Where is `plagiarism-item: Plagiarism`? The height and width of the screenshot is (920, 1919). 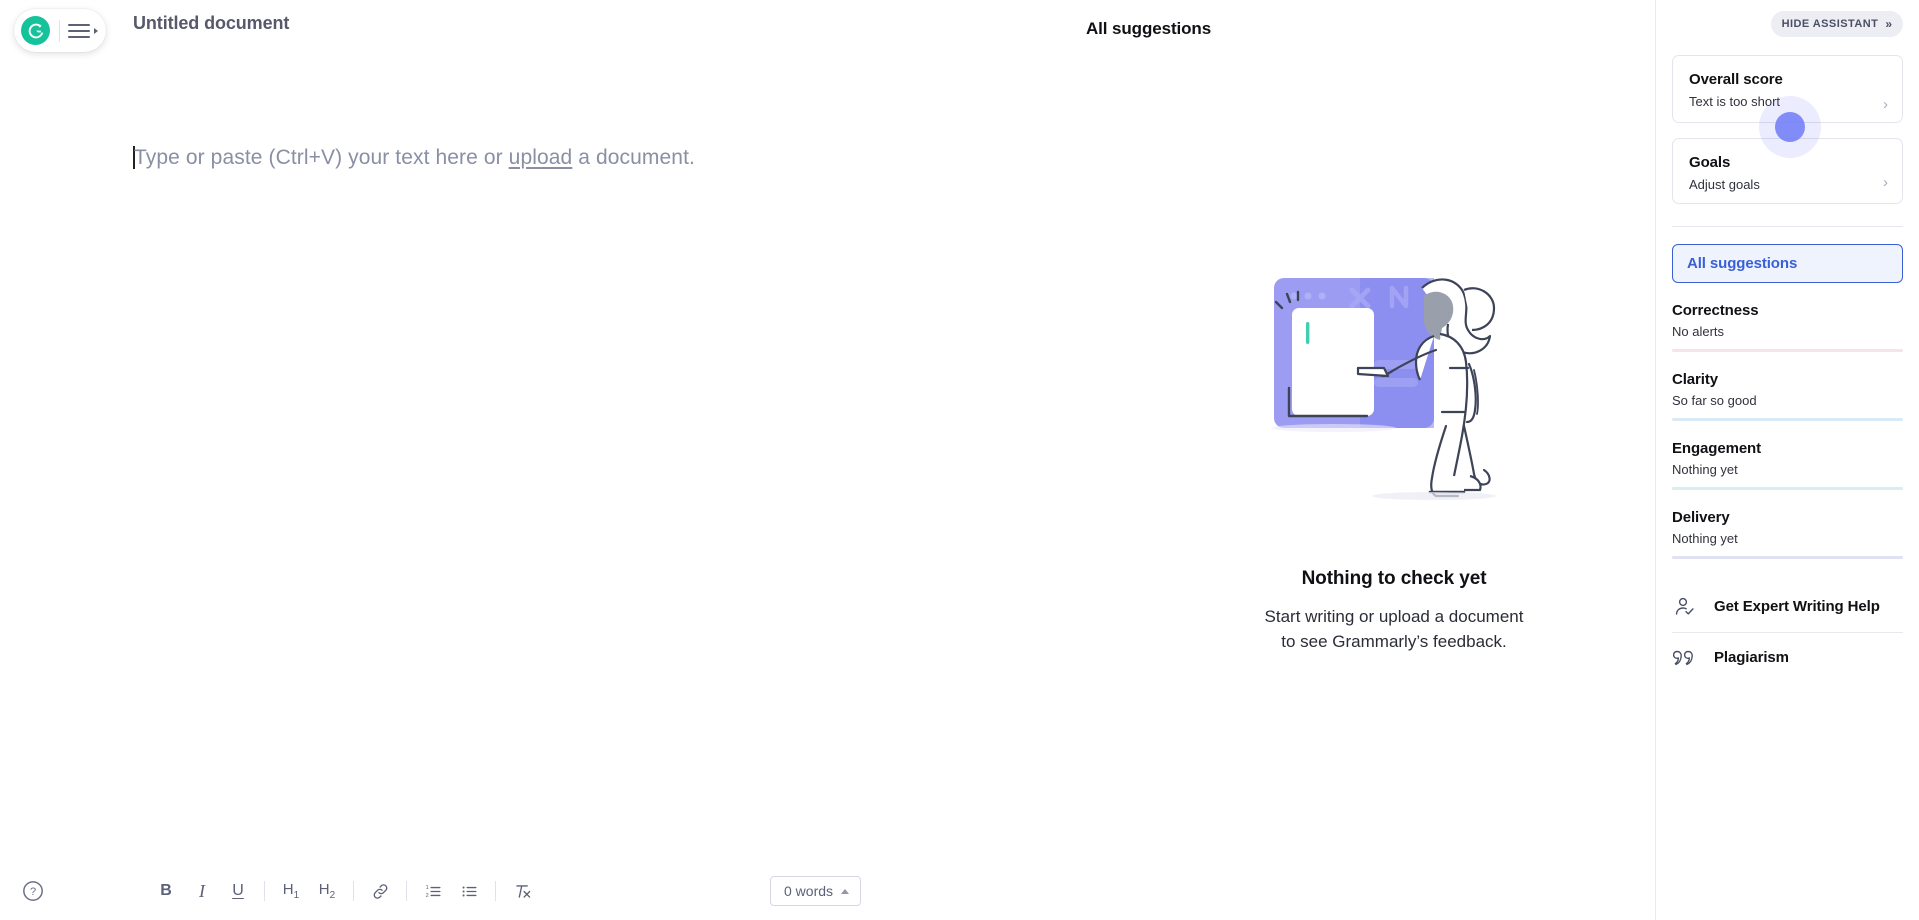 plagiarism-item: Plagiarism is located at coordinates (1787, 657).